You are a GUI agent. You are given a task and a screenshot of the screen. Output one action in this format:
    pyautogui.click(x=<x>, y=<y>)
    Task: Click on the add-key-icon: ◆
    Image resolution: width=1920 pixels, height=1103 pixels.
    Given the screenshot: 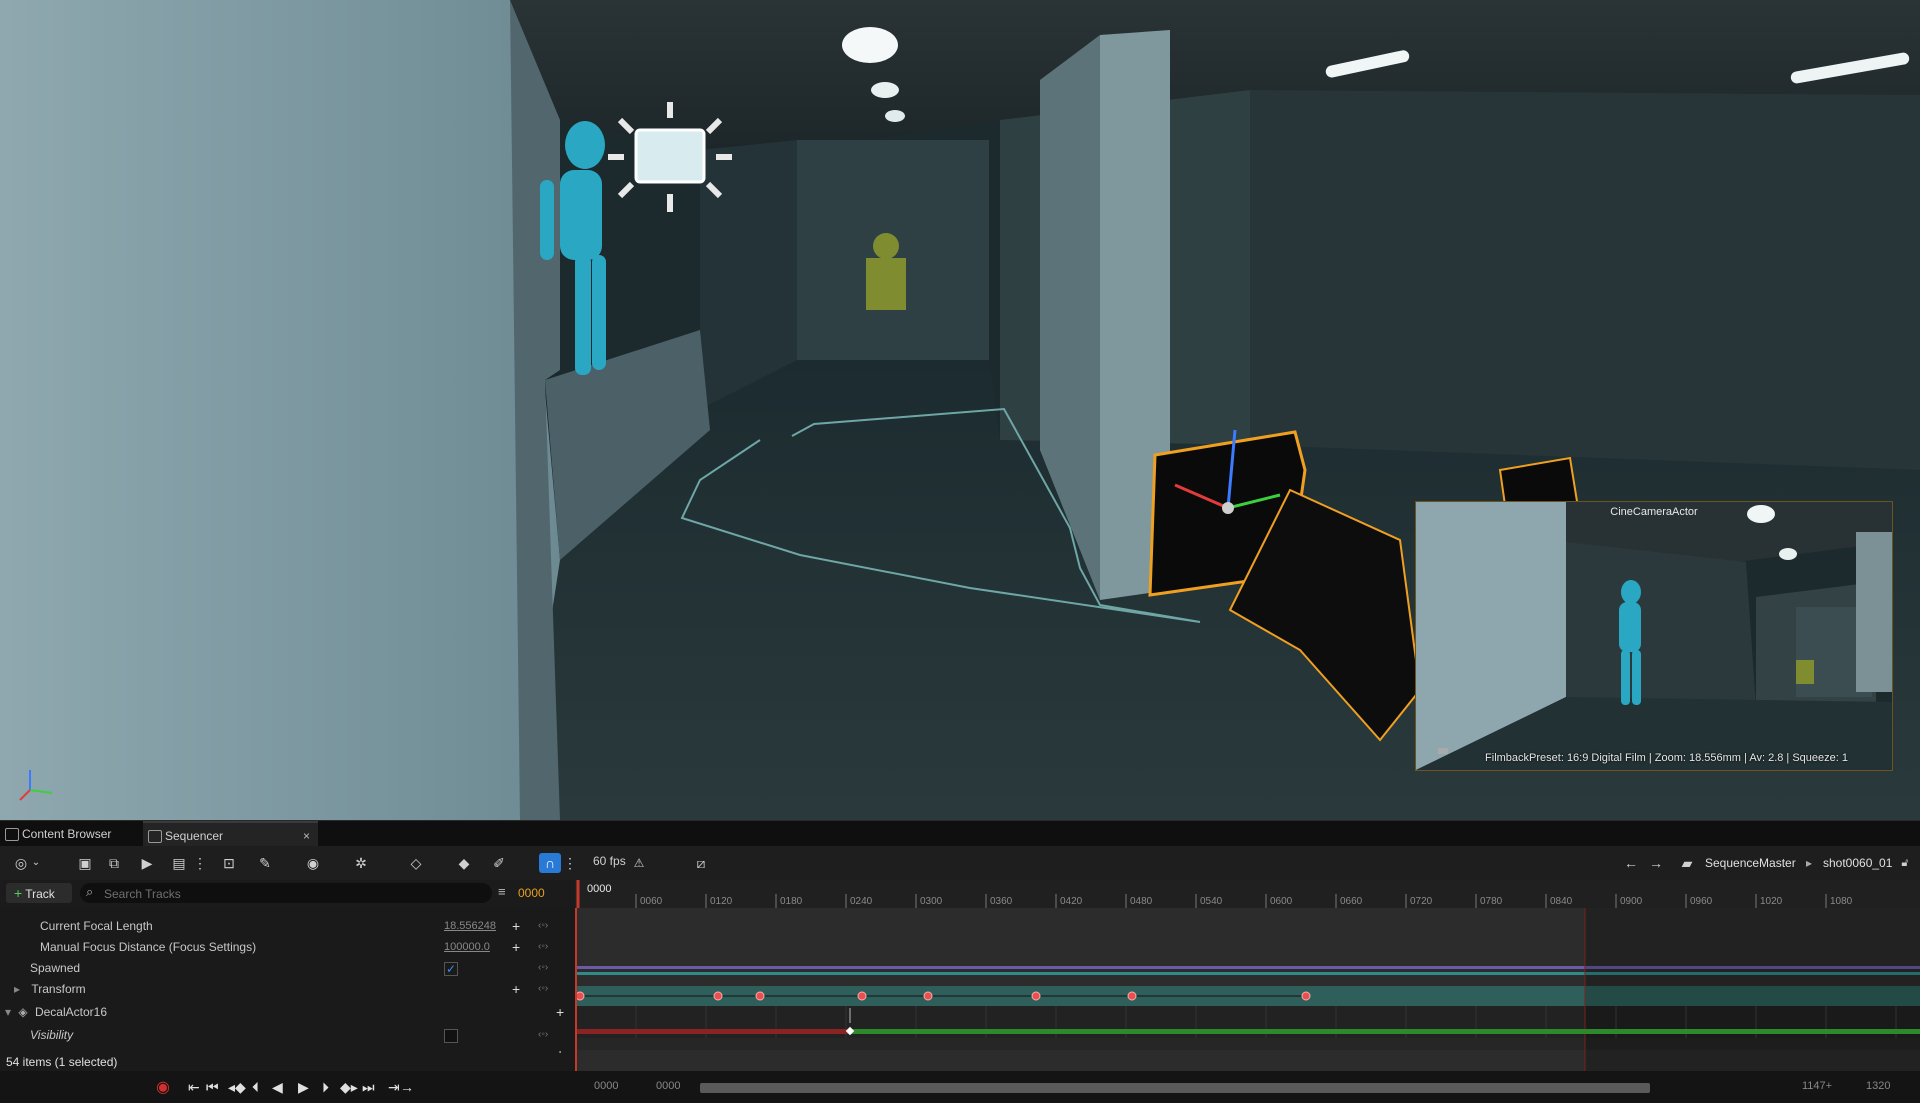 What is the action you would take?
    pyautogui.click(x=464, y=863)
    